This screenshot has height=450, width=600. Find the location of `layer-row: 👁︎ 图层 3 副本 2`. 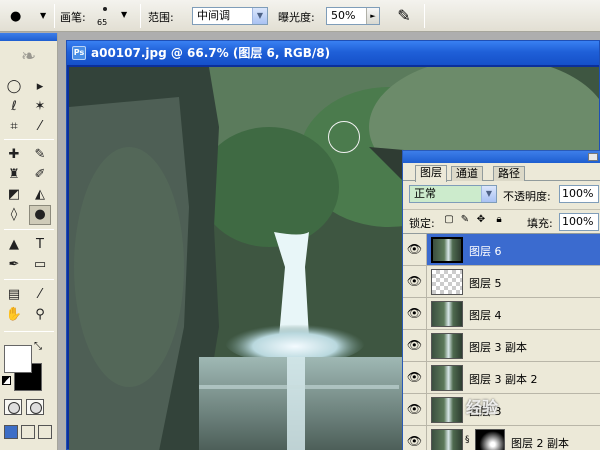

layer-row: 👁︎ 图层 3 副本 2 is located at coordinates (501, 378).